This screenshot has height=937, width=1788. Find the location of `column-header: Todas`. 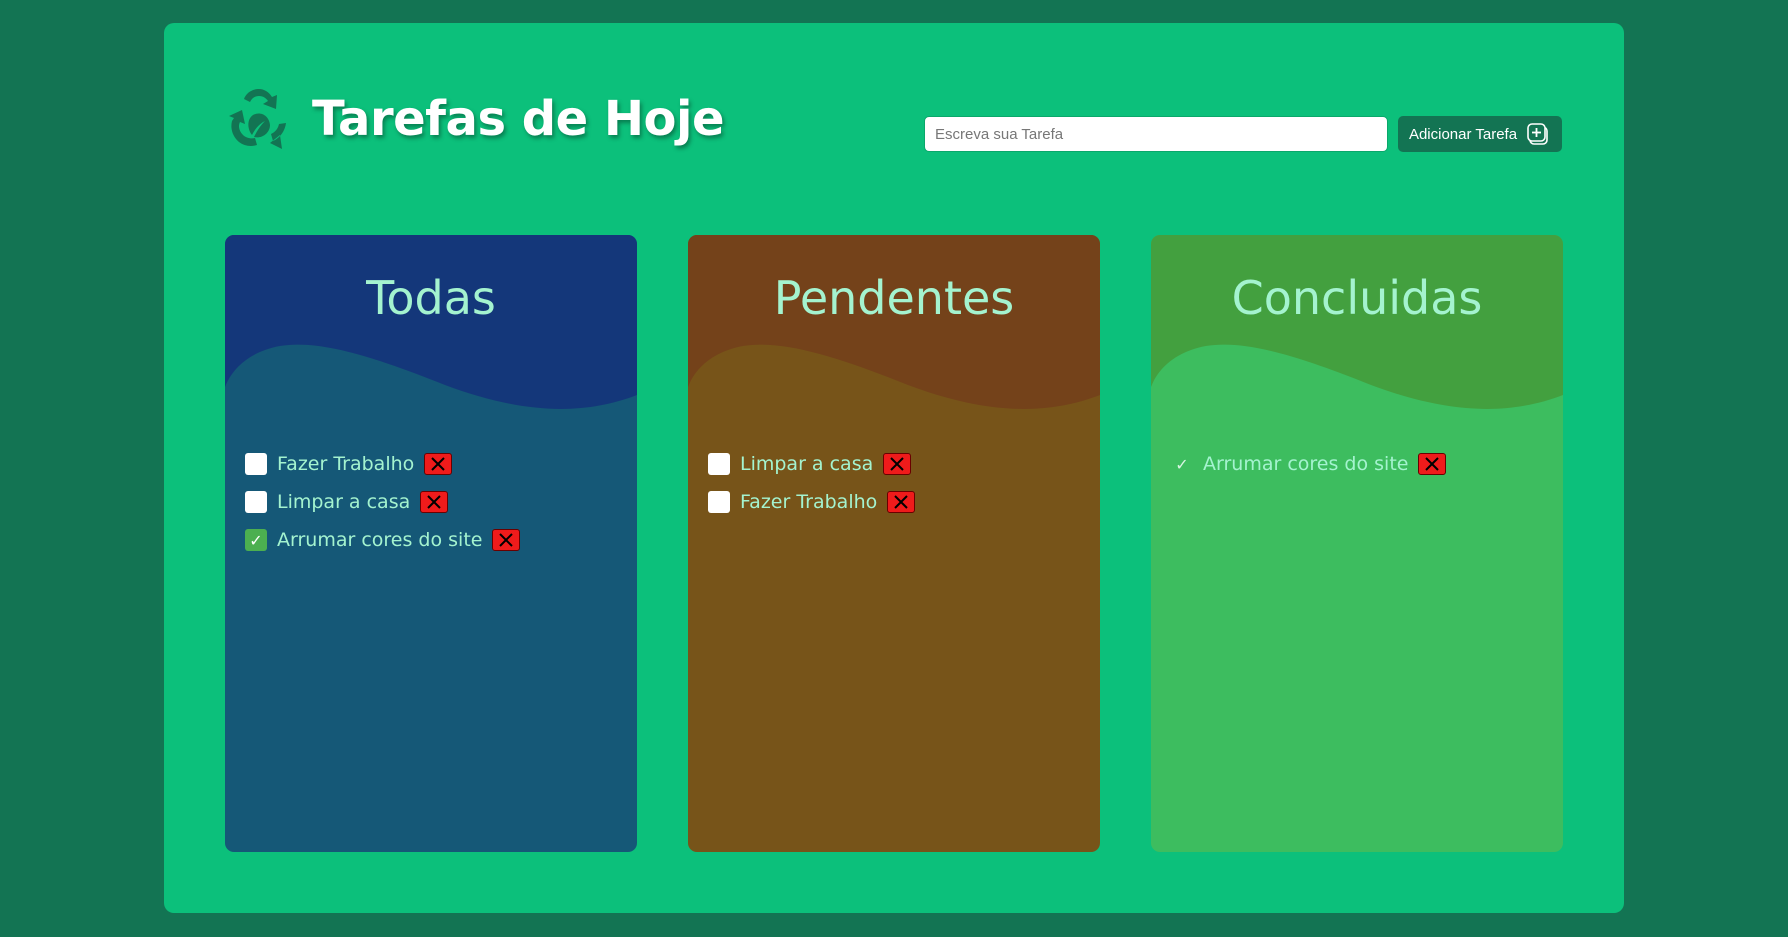

column-header: Todas is located at coordinates (431, 325).